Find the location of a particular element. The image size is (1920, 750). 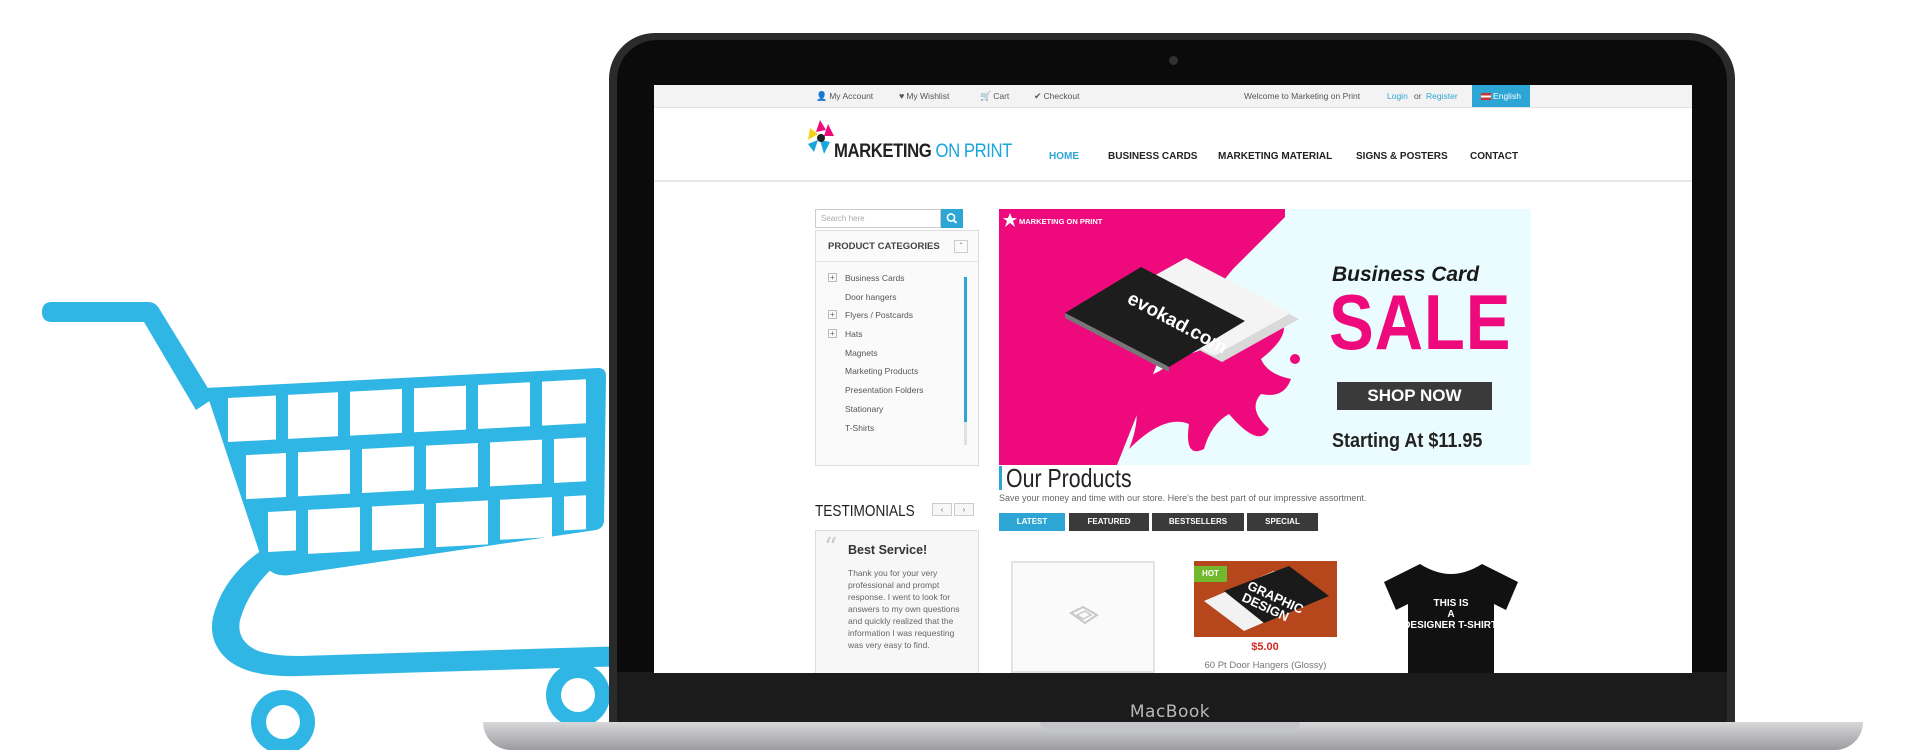

category-label: Presentation Folders is located at coordinates (884, 390).